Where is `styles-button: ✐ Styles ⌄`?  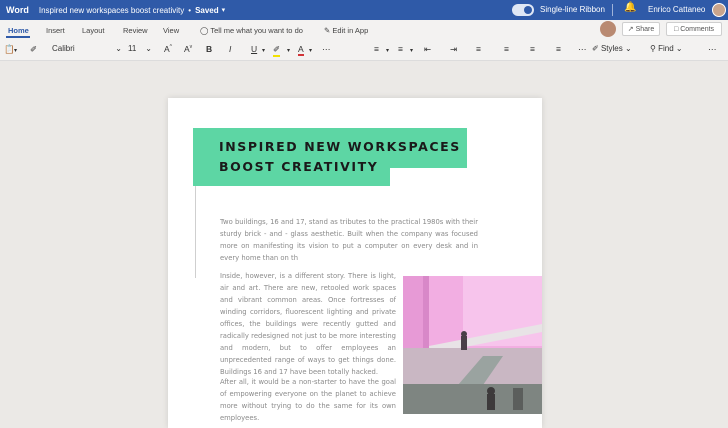 styles-button: ✐ Styles ⌄ is located at coordinates (612, 48).